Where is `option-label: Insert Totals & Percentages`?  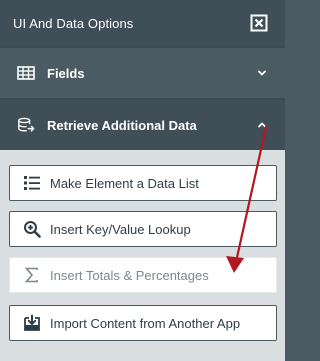
option-label: Insert Totals & Percentages is located at coordinates (129, 275).